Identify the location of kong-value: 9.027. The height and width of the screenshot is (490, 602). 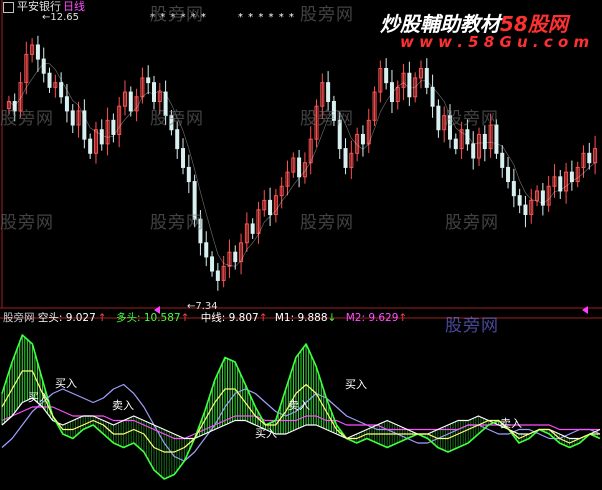
(80, 318).